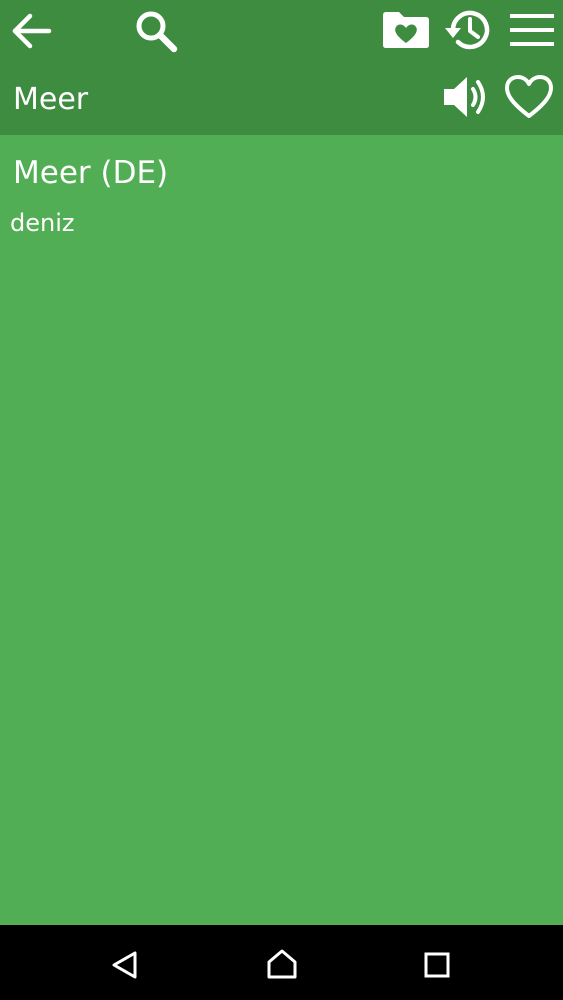  I want to click on speaker-icon, so click(467, 97).